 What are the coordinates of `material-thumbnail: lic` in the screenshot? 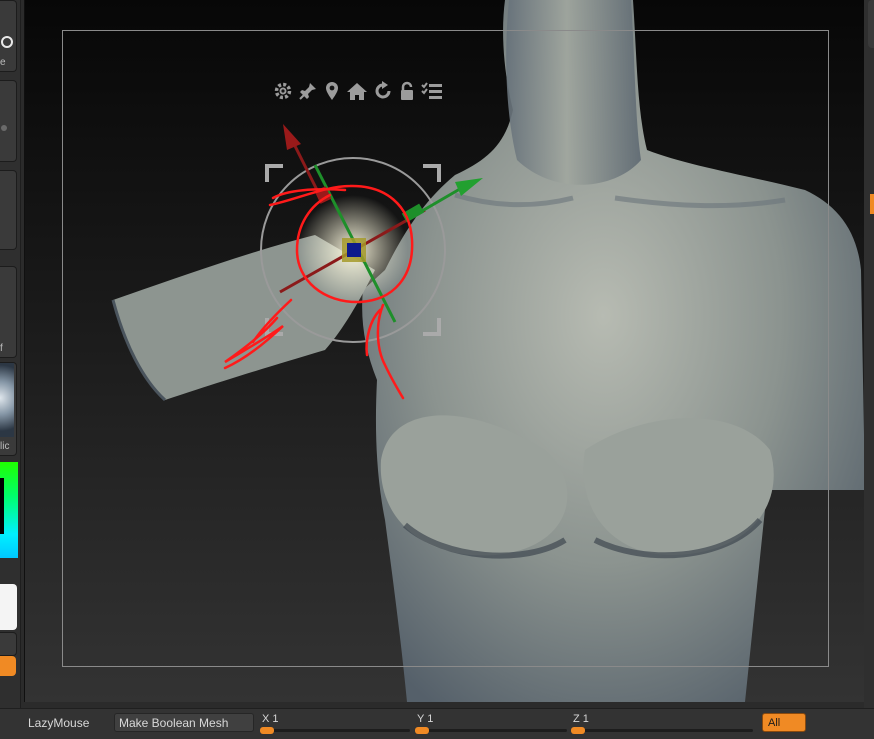 It's located at (8, 409).